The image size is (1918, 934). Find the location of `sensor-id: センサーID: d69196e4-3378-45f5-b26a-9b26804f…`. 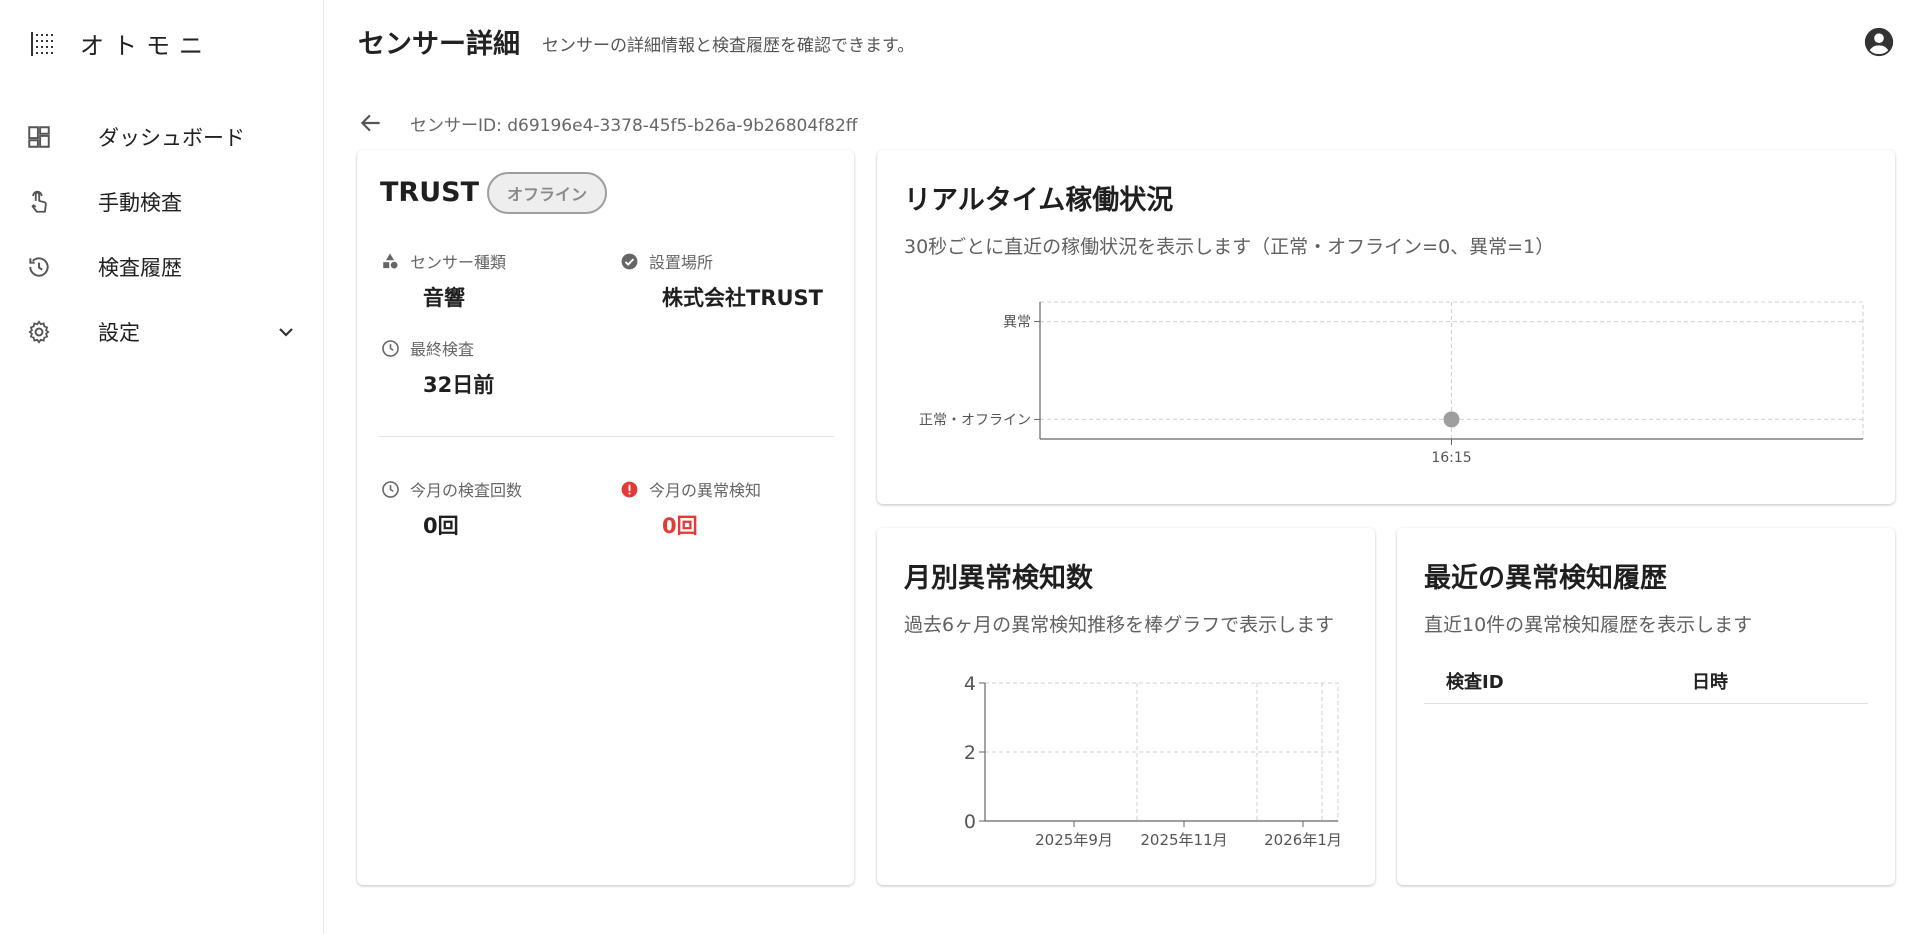

sensor-id: センサーID: d69196e4-3378-45f5-b26a-9b26804f… is located at coordinates (634, 125).